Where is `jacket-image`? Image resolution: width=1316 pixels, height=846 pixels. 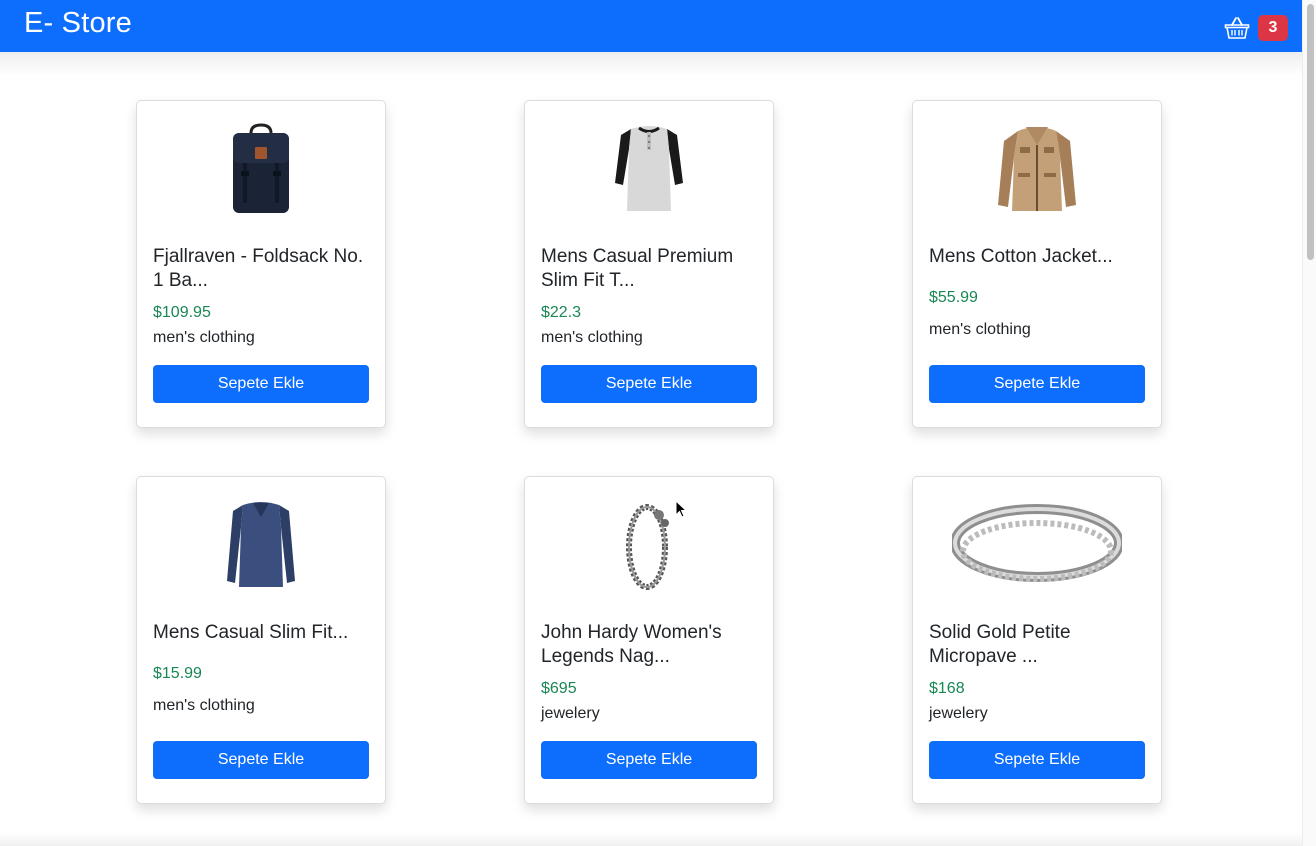
jacket-image is located at coordinates (1037, 169).